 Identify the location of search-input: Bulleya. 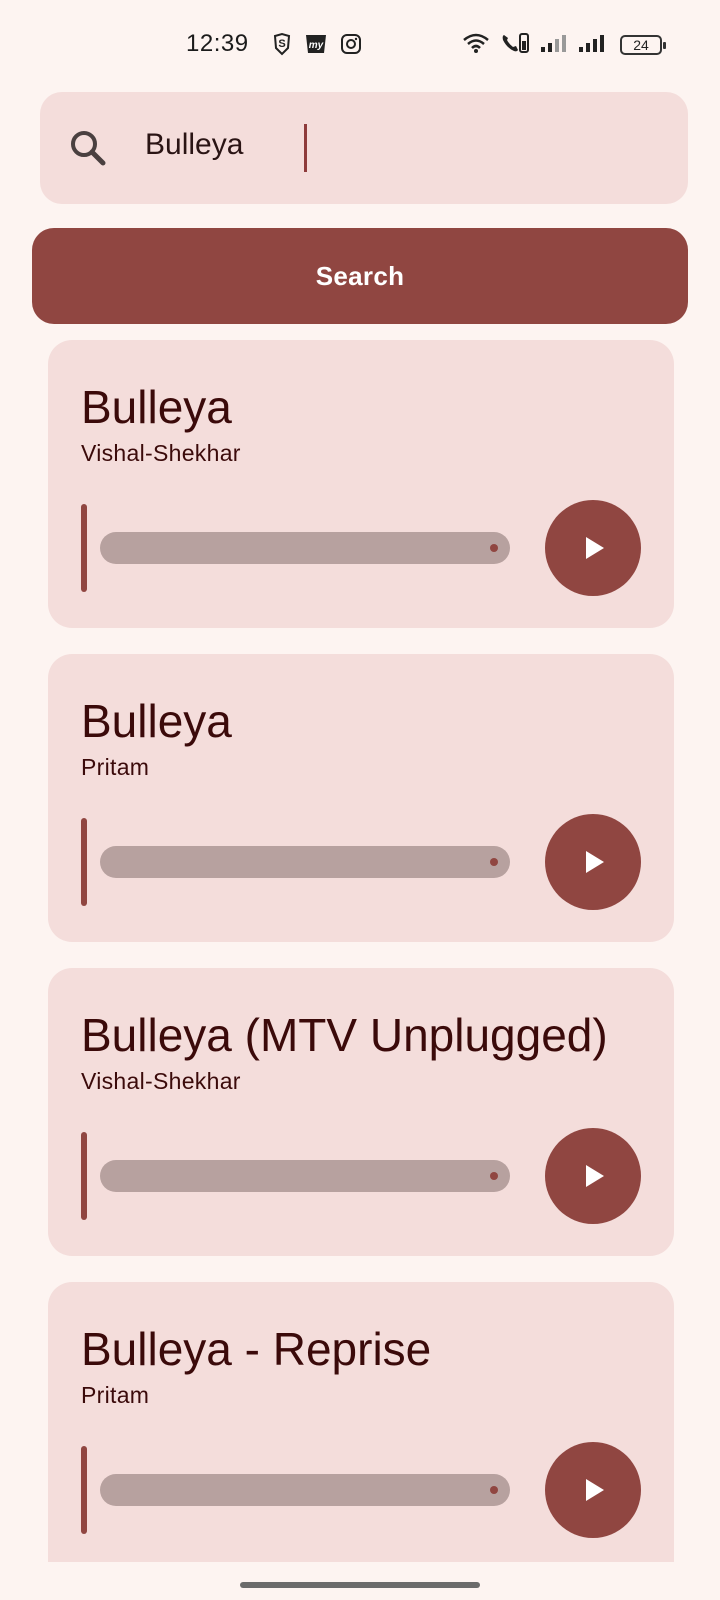
(364, 148).